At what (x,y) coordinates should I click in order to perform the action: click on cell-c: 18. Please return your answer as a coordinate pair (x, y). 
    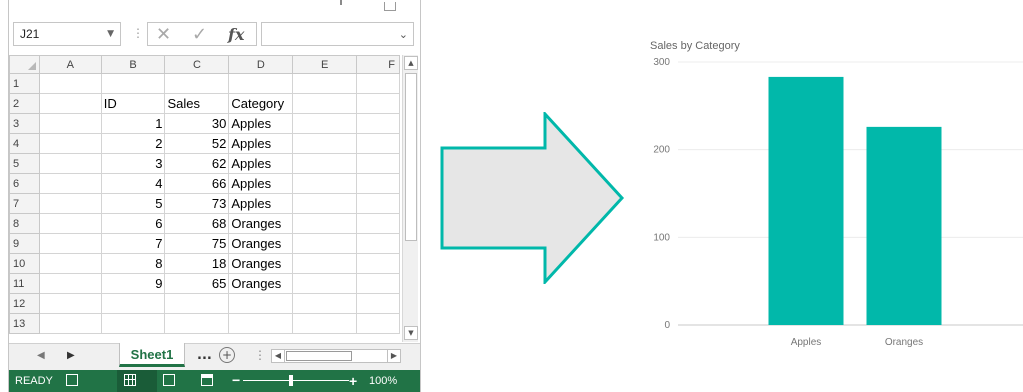
    Looking at the image, I should click on (197, 263).